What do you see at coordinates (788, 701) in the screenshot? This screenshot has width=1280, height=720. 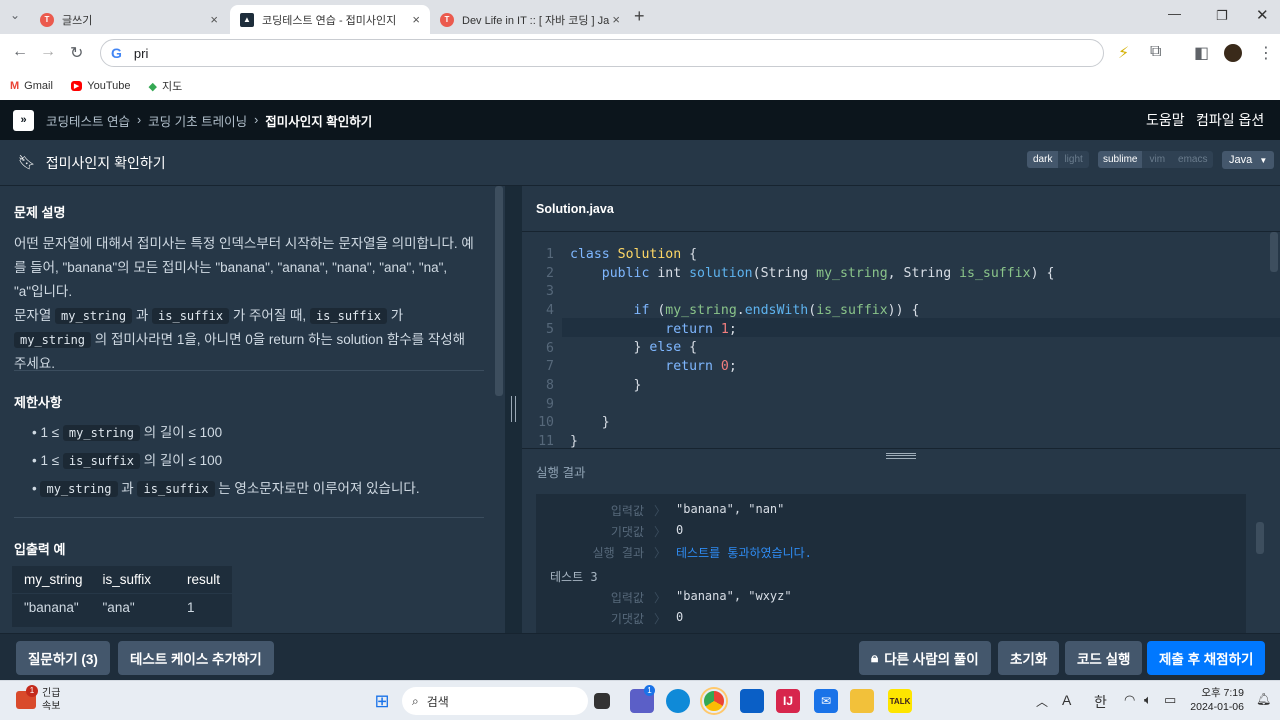 I see `intellij-icon: IJ` at bounding box center [788, 701].